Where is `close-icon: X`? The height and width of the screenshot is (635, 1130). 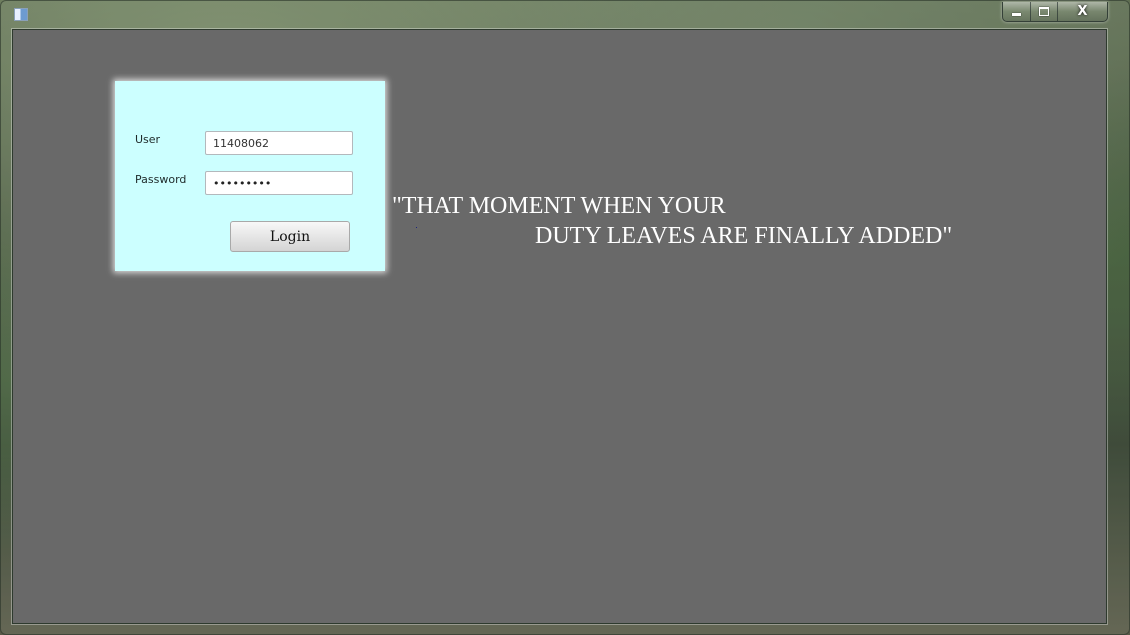 close-icon: X is located at coordinates (1082, 11).